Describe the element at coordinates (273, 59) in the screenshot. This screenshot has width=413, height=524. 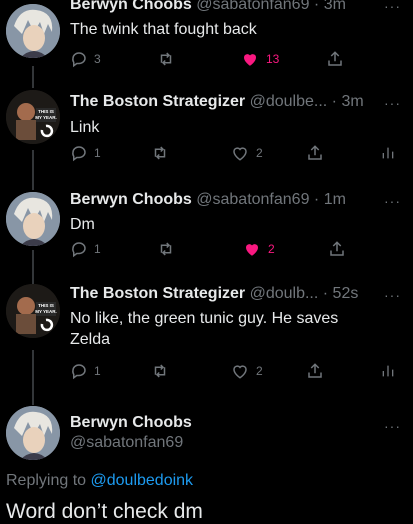
I see `like-count: 13` at that location.